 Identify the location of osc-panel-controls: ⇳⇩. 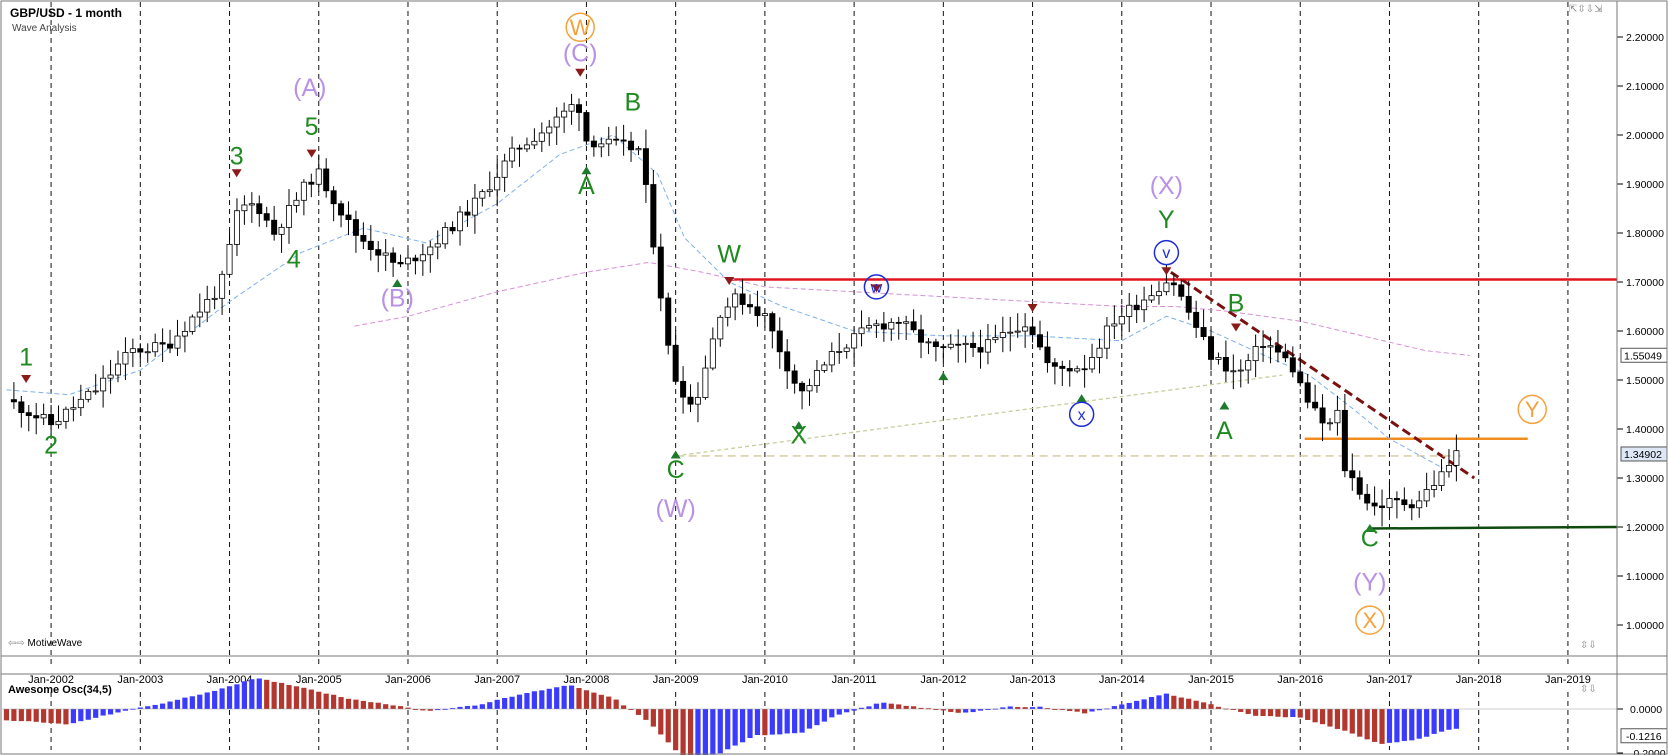
(1588, 689).